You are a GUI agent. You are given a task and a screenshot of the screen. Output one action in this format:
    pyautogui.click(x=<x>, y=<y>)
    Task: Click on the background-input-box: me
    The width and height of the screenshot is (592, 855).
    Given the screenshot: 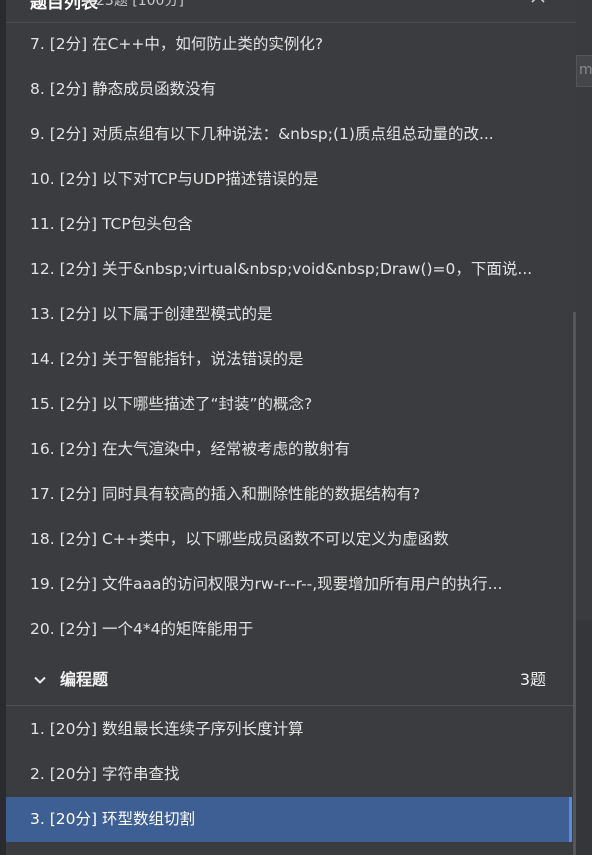 What is the action you would take?
    pyautogui.click(x=584, y=71)
    